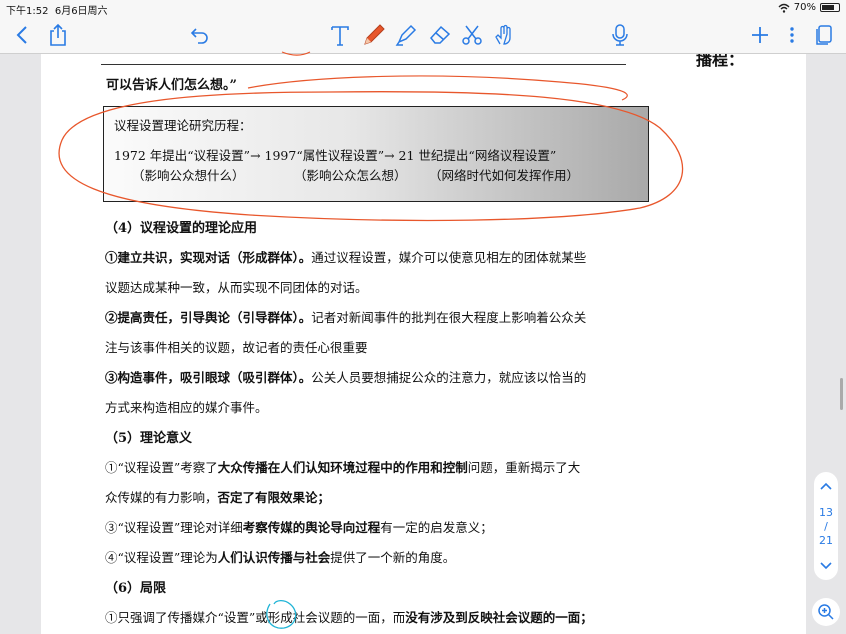  I want to click on total-pages: 21, so click(826, 540).